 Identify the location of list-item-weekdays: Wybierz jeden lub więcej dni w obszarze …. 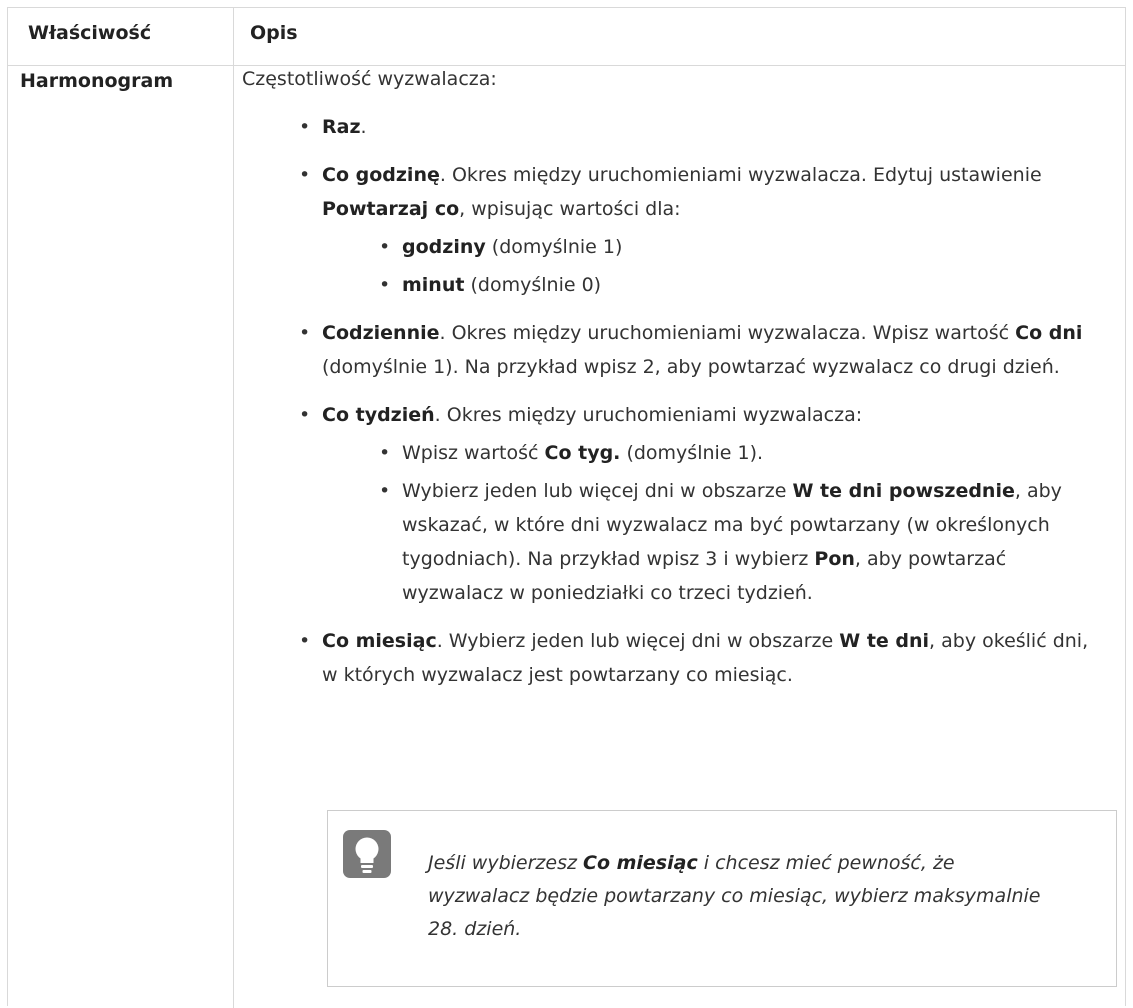
(709, 542).